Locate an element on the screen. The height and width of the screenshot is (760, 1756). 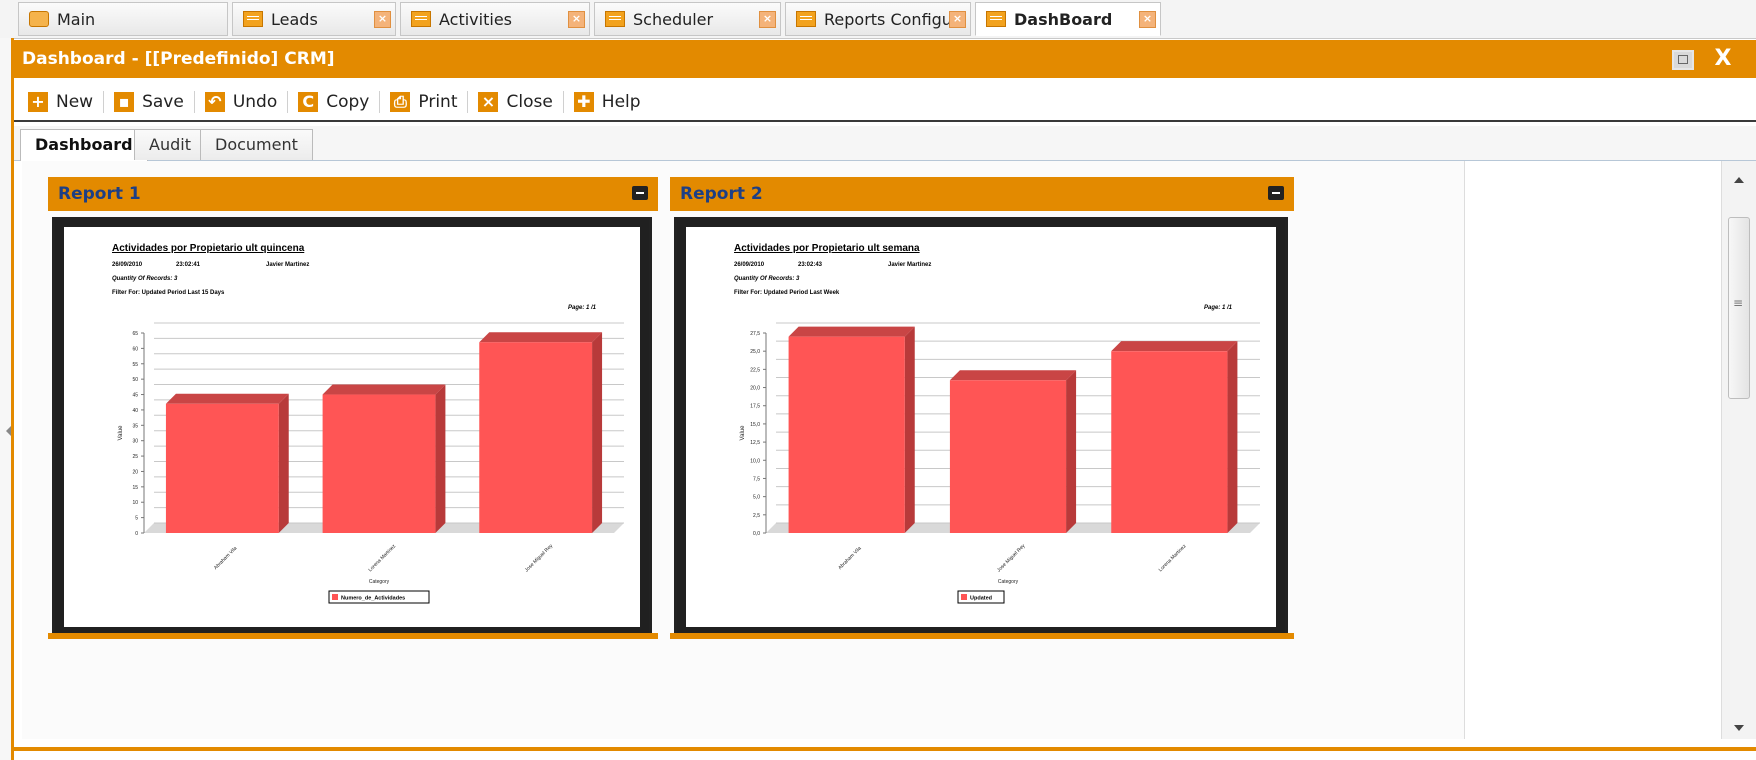
tab-reports-configurator: Reports Configurato × is located at coordinates (878, 19).